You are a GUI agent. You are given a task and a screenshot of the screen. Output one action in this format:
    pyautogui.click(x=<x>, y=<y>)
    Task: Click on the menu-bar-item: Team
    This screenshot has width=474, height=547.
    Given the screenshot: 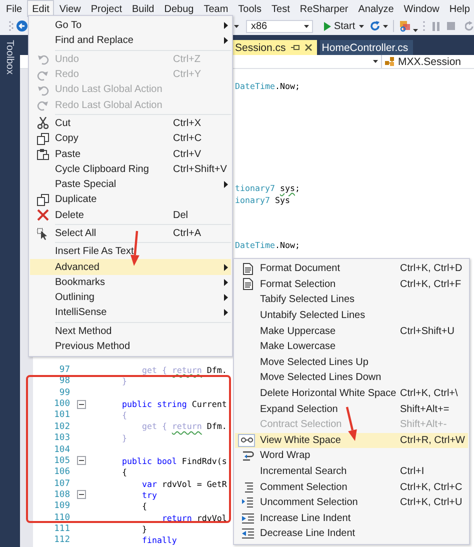 What is the action you would take?
    pyautogui.click(x=216, y=8)
    